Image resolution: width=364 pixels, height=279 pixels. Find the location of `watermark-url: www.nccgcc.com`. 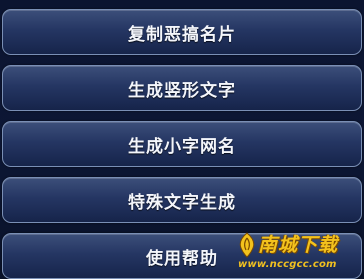

watermark-url: www.nccgcc.com is located at coordinates (287, 264).